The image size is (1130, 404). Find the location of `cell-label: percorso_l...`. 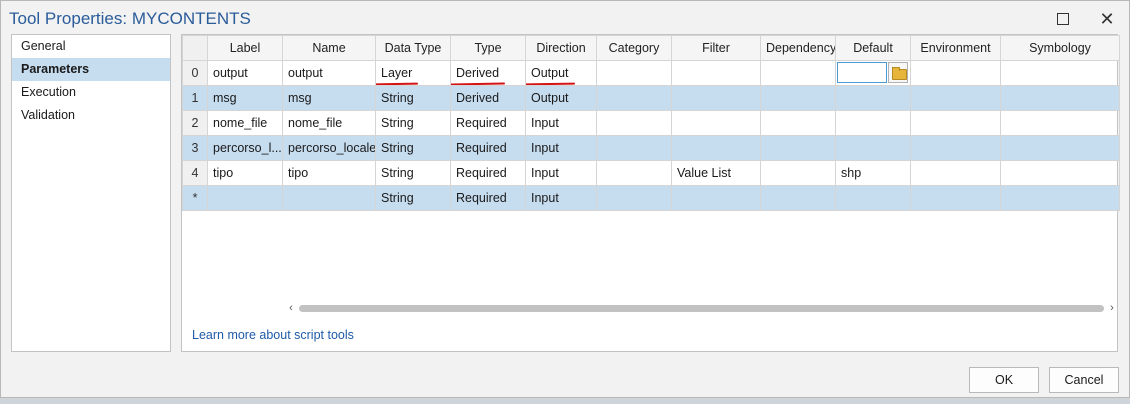

cell-label: percorso_l... is located at coordinates (245, 148).